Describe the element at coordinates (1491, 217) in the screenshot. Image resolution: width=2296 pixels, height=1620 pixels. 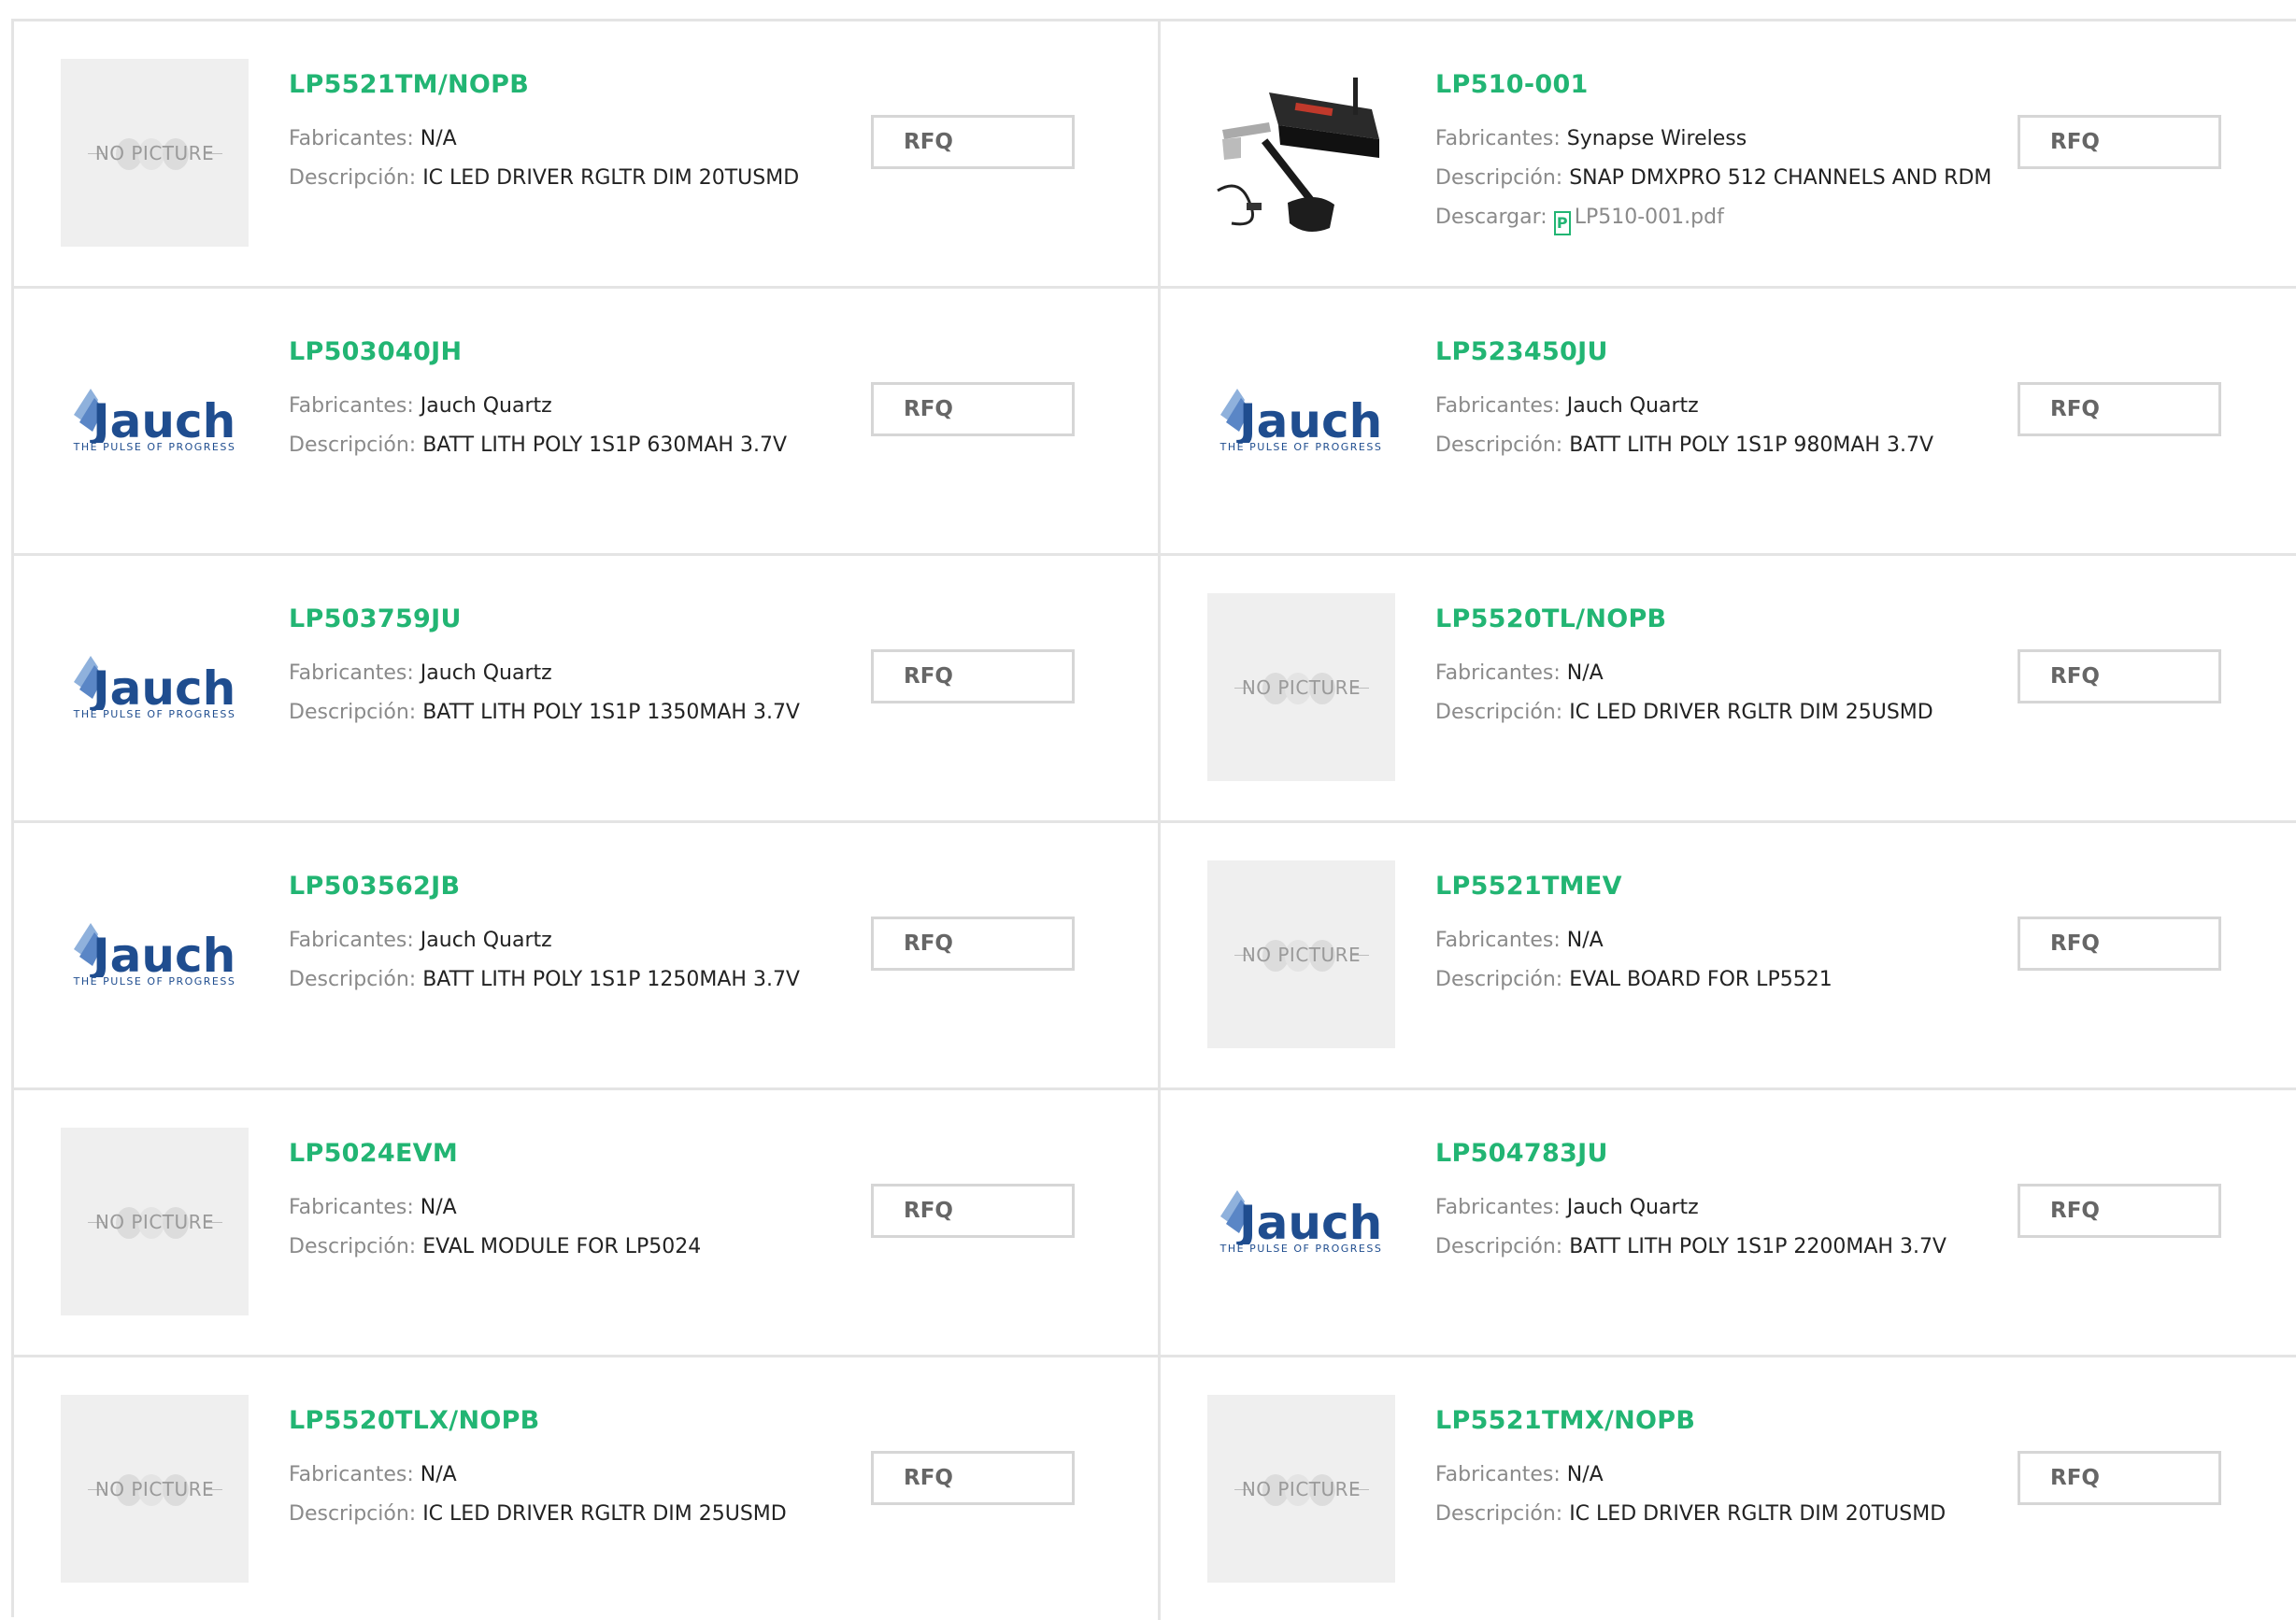
I see `download-label: Descargar:` at that location.